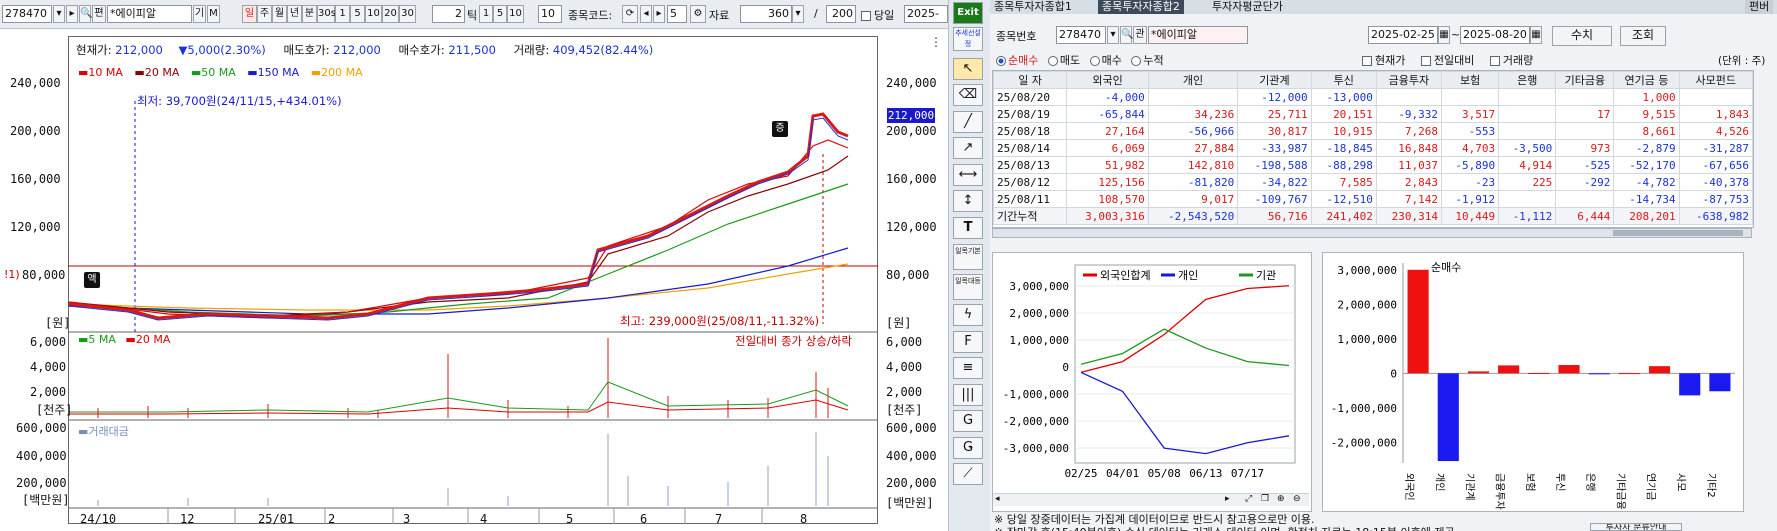 This screenshot has width=1777, height=531. I want to click on expand-icon: ⤢, so click(1248, 499).